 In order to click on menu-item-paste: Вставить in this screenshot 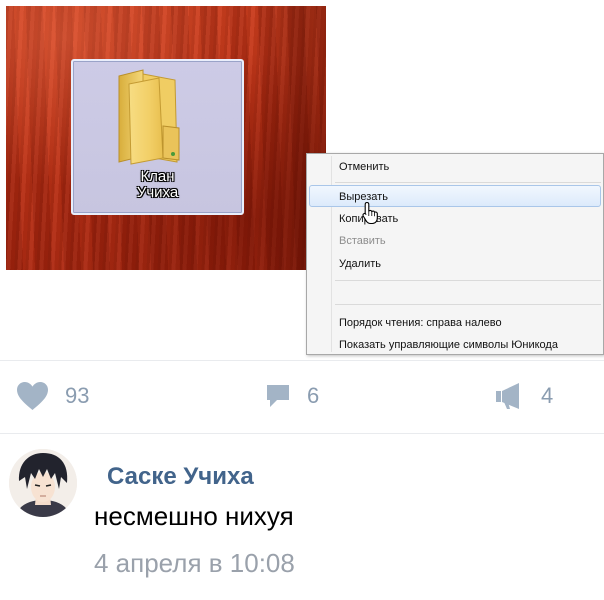, I will do `click(362, 241)`.